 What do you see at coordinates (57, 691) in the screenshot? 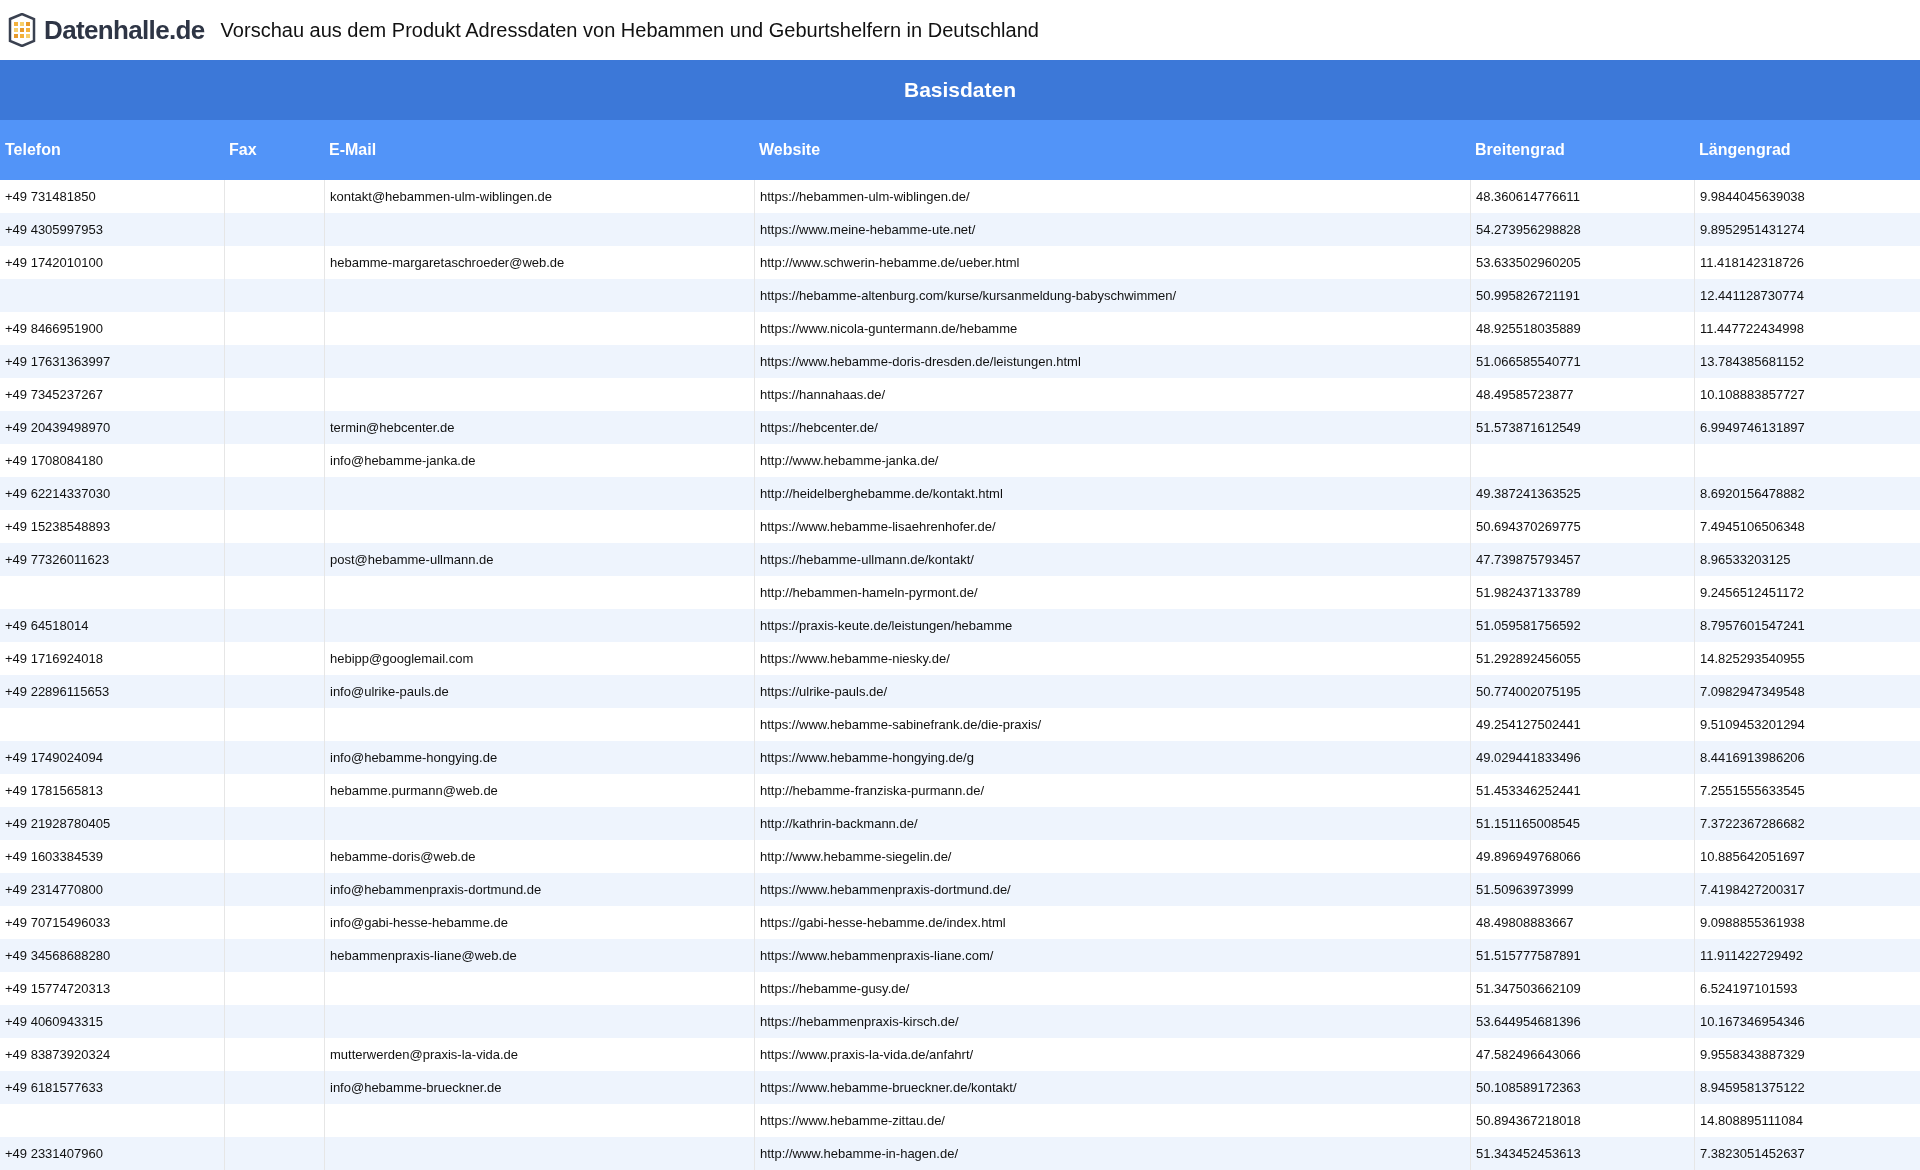
I see `table-cell-text: +49 22896115653` at bounding box center [57, 691].